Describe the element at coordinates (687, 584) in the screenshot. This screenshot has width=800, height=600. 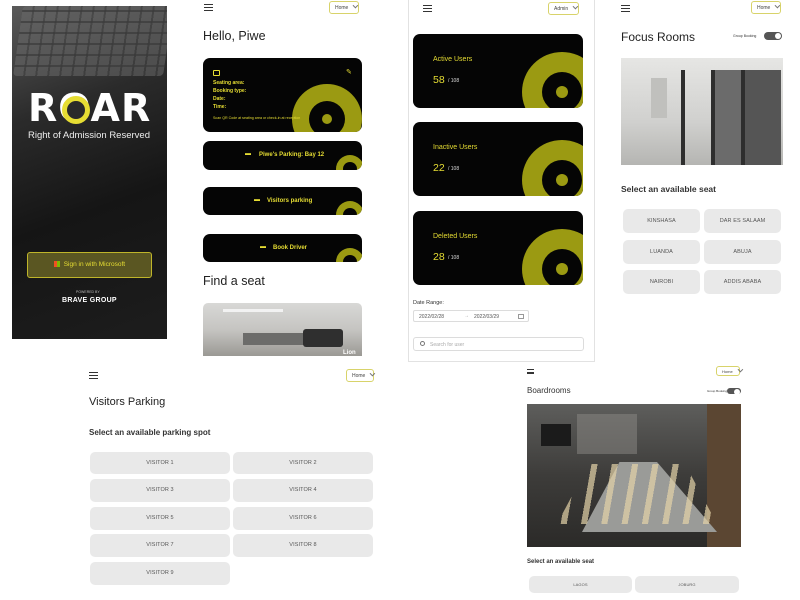
I see `boardroom-seat-button: JOBURG` at that location.